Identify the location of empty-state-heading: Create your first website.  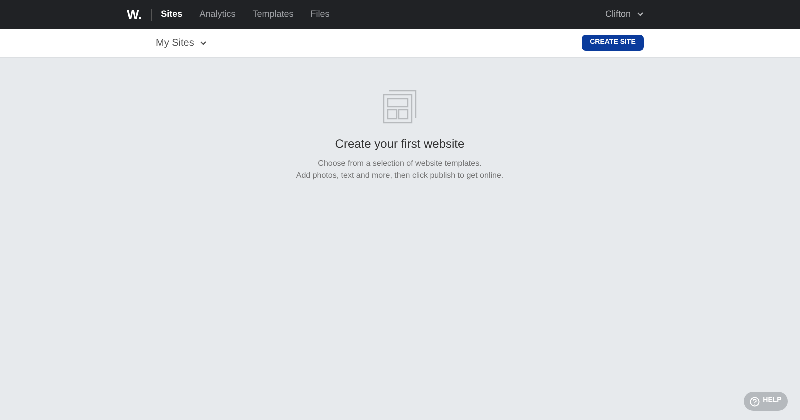
(400, 144).